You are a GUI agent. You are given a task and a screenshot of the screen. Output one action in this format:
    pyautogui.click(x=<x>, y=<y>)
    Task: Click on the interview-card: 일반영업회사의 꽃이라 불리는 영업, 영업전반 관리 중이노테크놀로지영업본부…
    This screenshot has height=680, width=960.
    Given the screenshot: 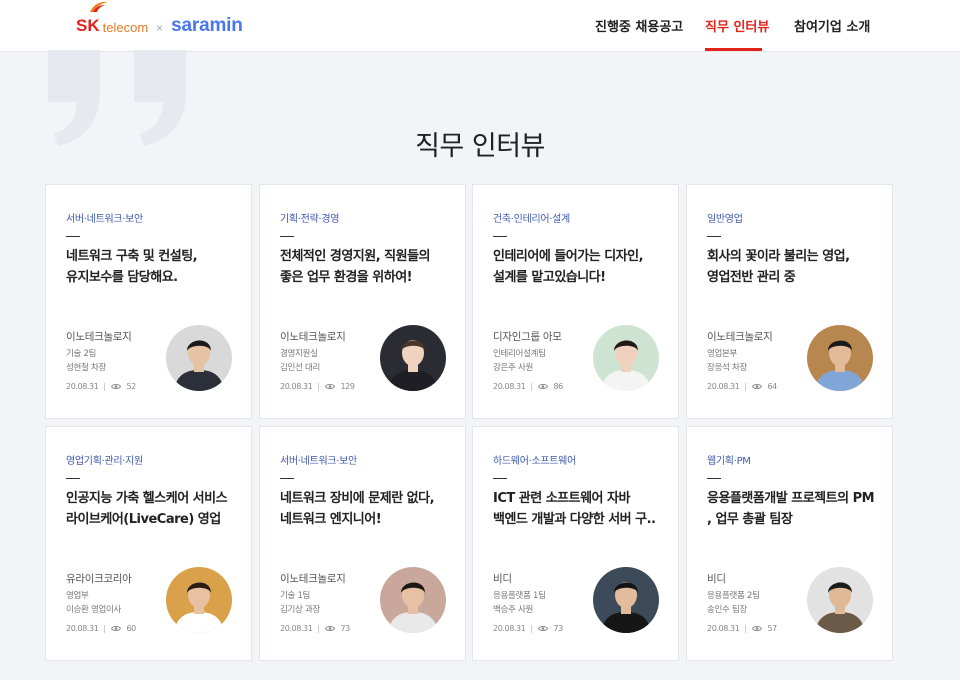 What is the action you would take?
    pyautogui.click(x=789, y=301)
    